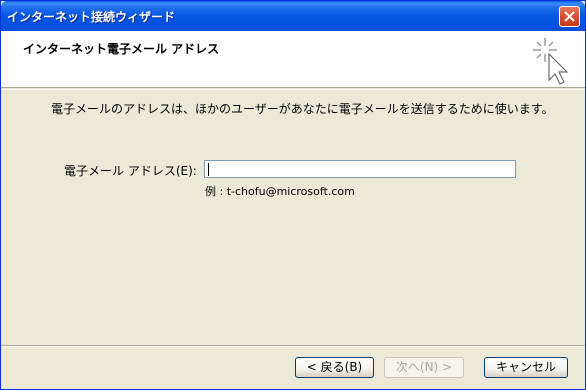  Describe the element at coordinates (91, 17) in the screenshot. I see `window-title: インターネット接続ウィザード` at that location.